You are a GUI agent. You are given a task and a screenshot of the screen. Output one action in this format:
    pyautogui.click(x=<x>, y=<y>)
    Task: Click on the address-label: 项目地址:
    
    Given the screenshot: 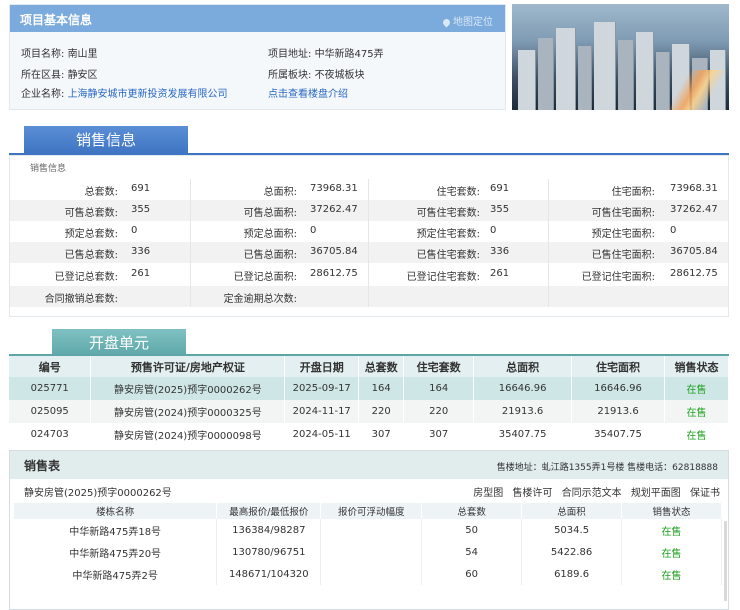 What is the action you would take?
    pyautogui.click(x=290, y=54)
    